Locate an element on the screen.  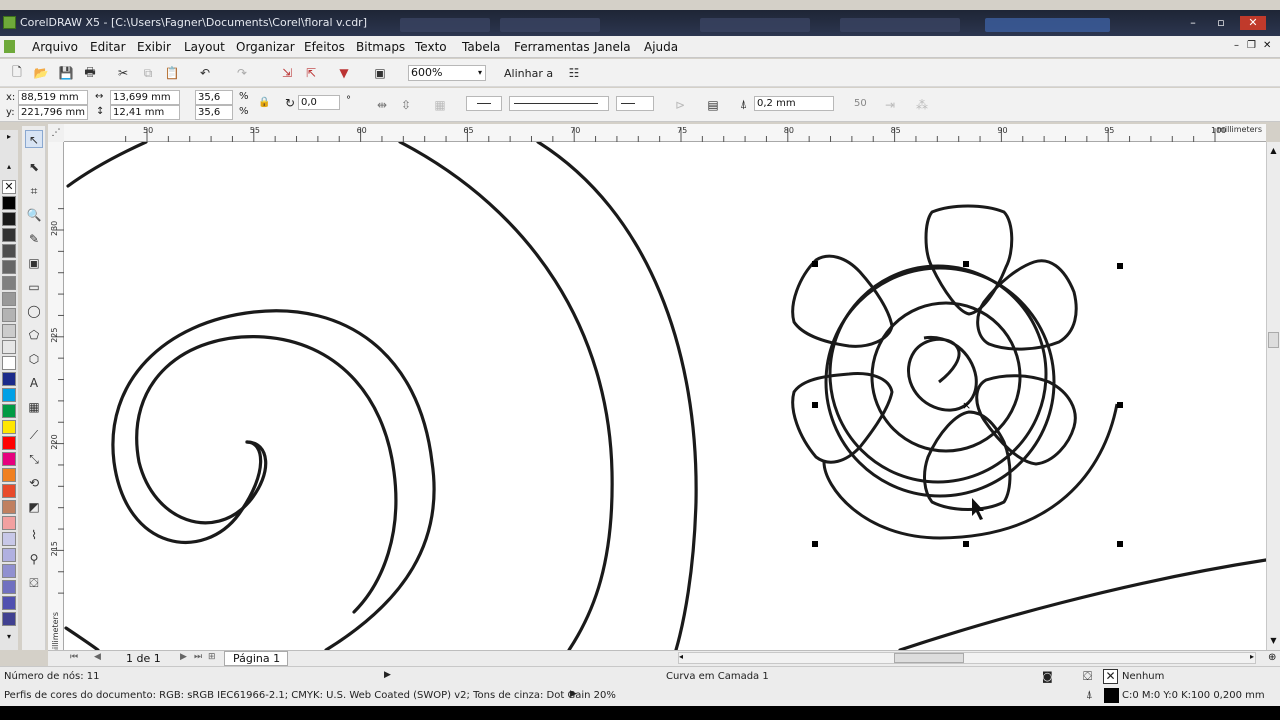
close-icon: ✕ is located at coordinates (1253, 23).